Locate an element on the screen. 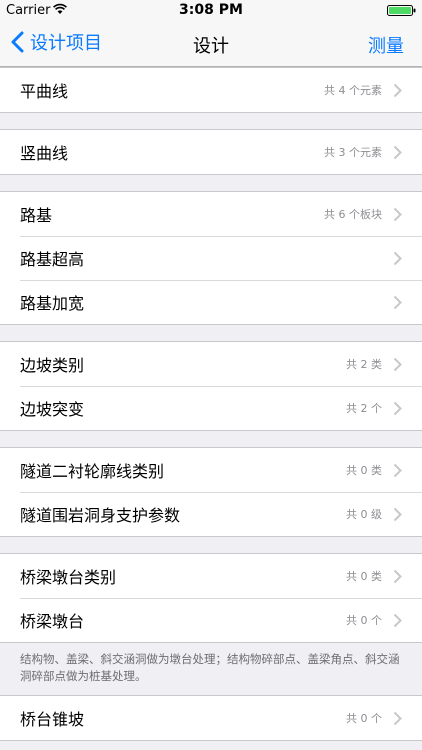  page-title: 设计 is located at coordinates (211, 46).